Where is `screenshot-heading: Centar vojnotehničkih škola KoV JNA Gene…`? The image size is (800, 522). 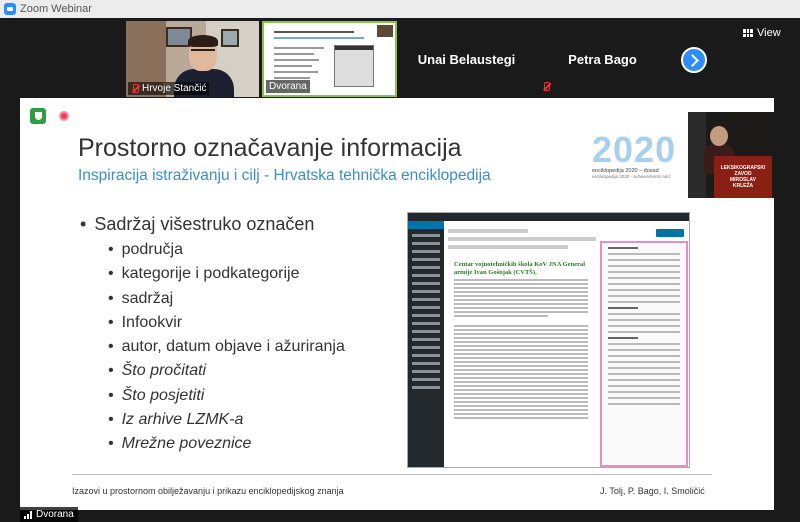
screenshot-heading: Centar vojnotehničkih škola KoV JNA Gene… is located at coordinates (520, 268).